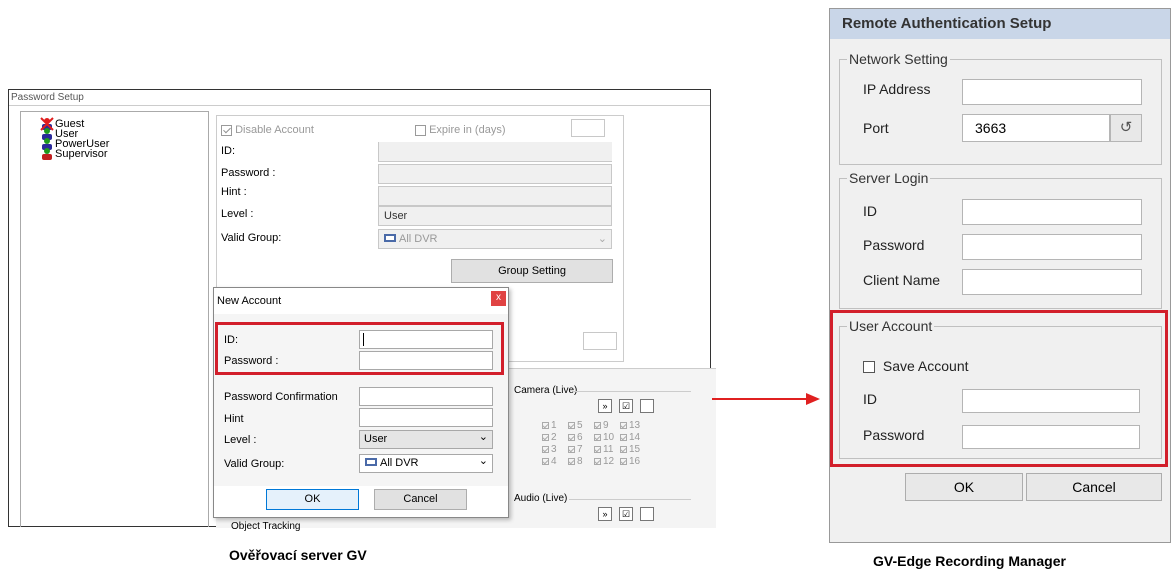 Image resolution: width=1171 pixels, height=576 pixels. What do you see at coordinates (267, 130) in the screenshot?
I see `disable-account-checkbox: Disable Account` at bounding box center [267, 130].